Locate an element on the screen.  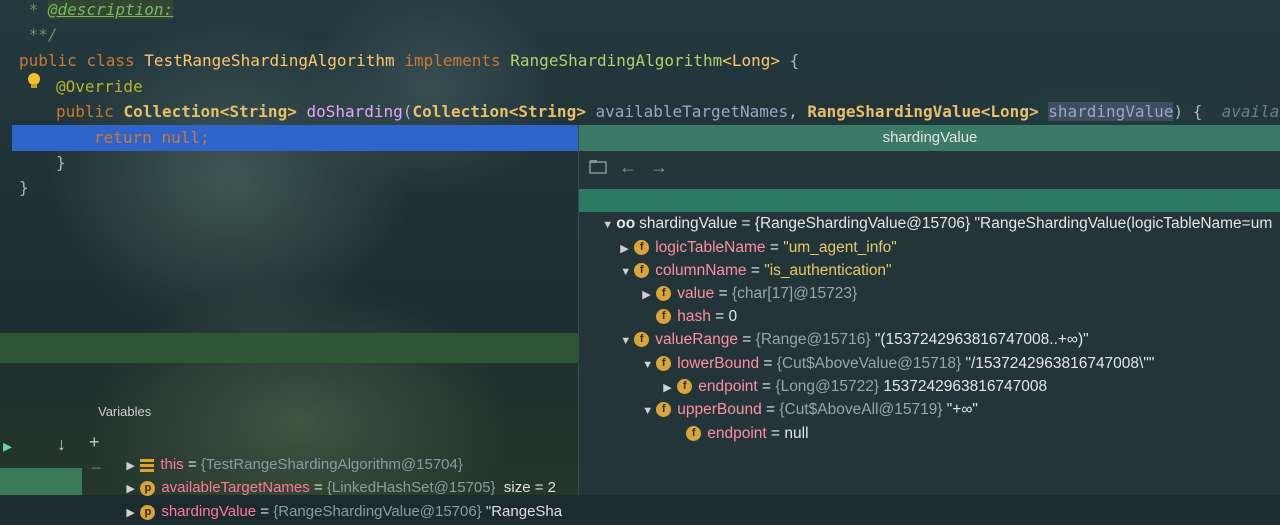
parameter-badge-icon: p is located at coordinates (148, 512).